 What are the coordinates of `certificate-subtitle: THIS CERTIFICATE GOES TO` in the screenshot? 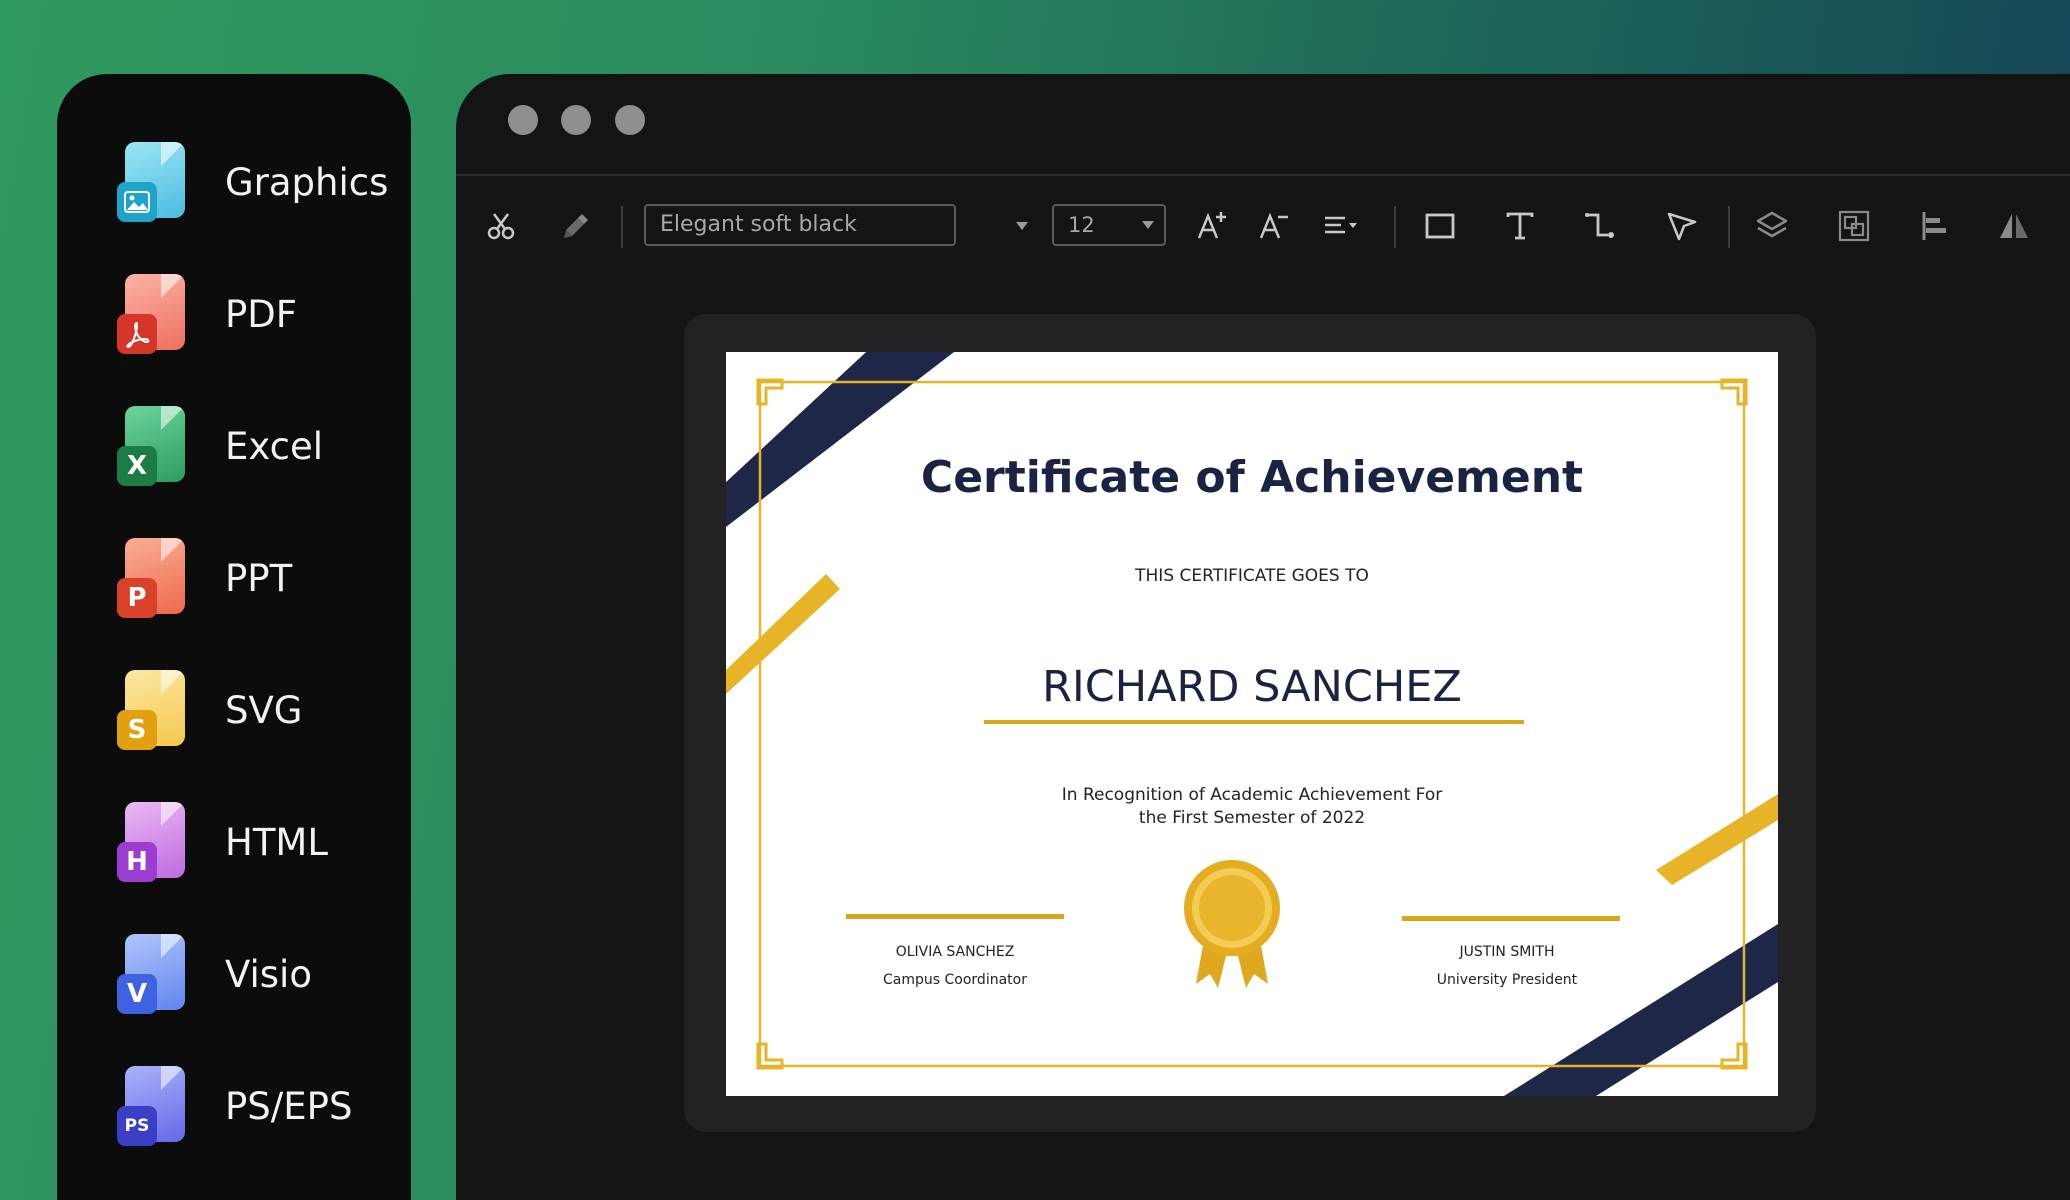 It's located at (1252, 576).